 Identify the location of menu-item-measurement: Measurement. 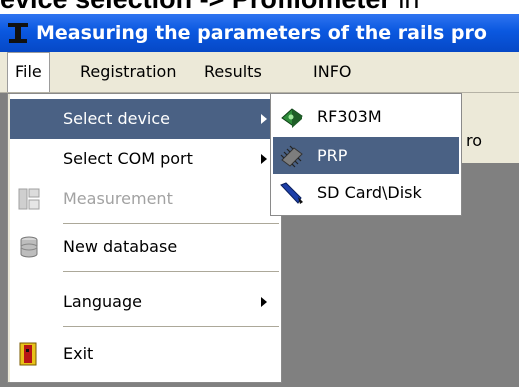
(145, 199).